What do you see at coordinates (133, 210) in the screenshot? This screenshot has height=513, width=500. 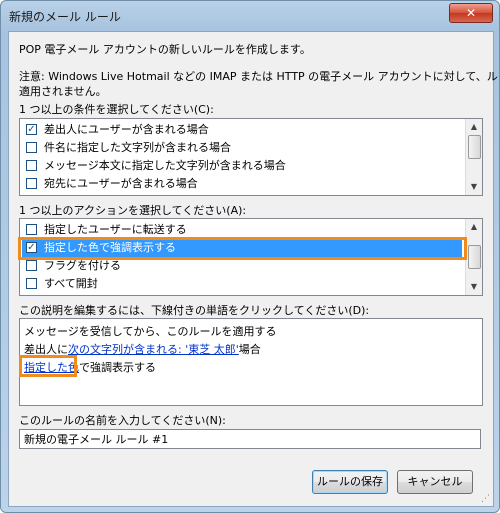 I see `actions-label: 1 つ以上のアクションを選択してください(A):` at bounding box center [133, 210].